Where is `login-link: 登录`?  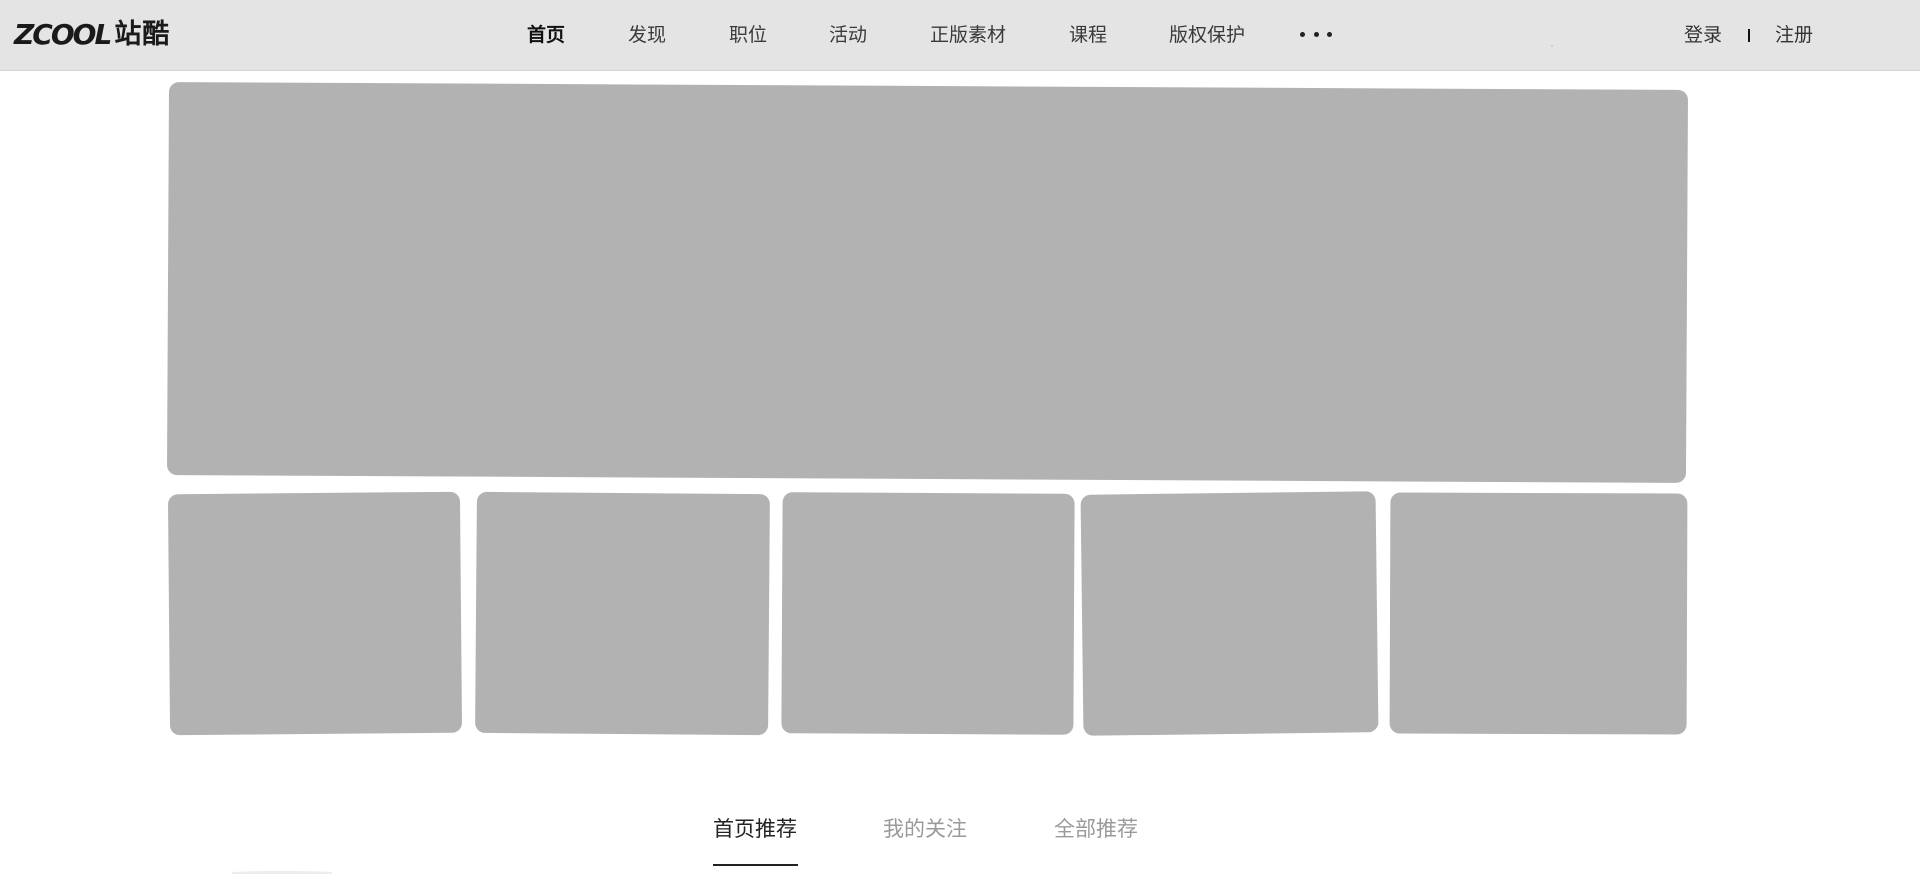
login-link: 登录 is located at coordinates (1703, 35).